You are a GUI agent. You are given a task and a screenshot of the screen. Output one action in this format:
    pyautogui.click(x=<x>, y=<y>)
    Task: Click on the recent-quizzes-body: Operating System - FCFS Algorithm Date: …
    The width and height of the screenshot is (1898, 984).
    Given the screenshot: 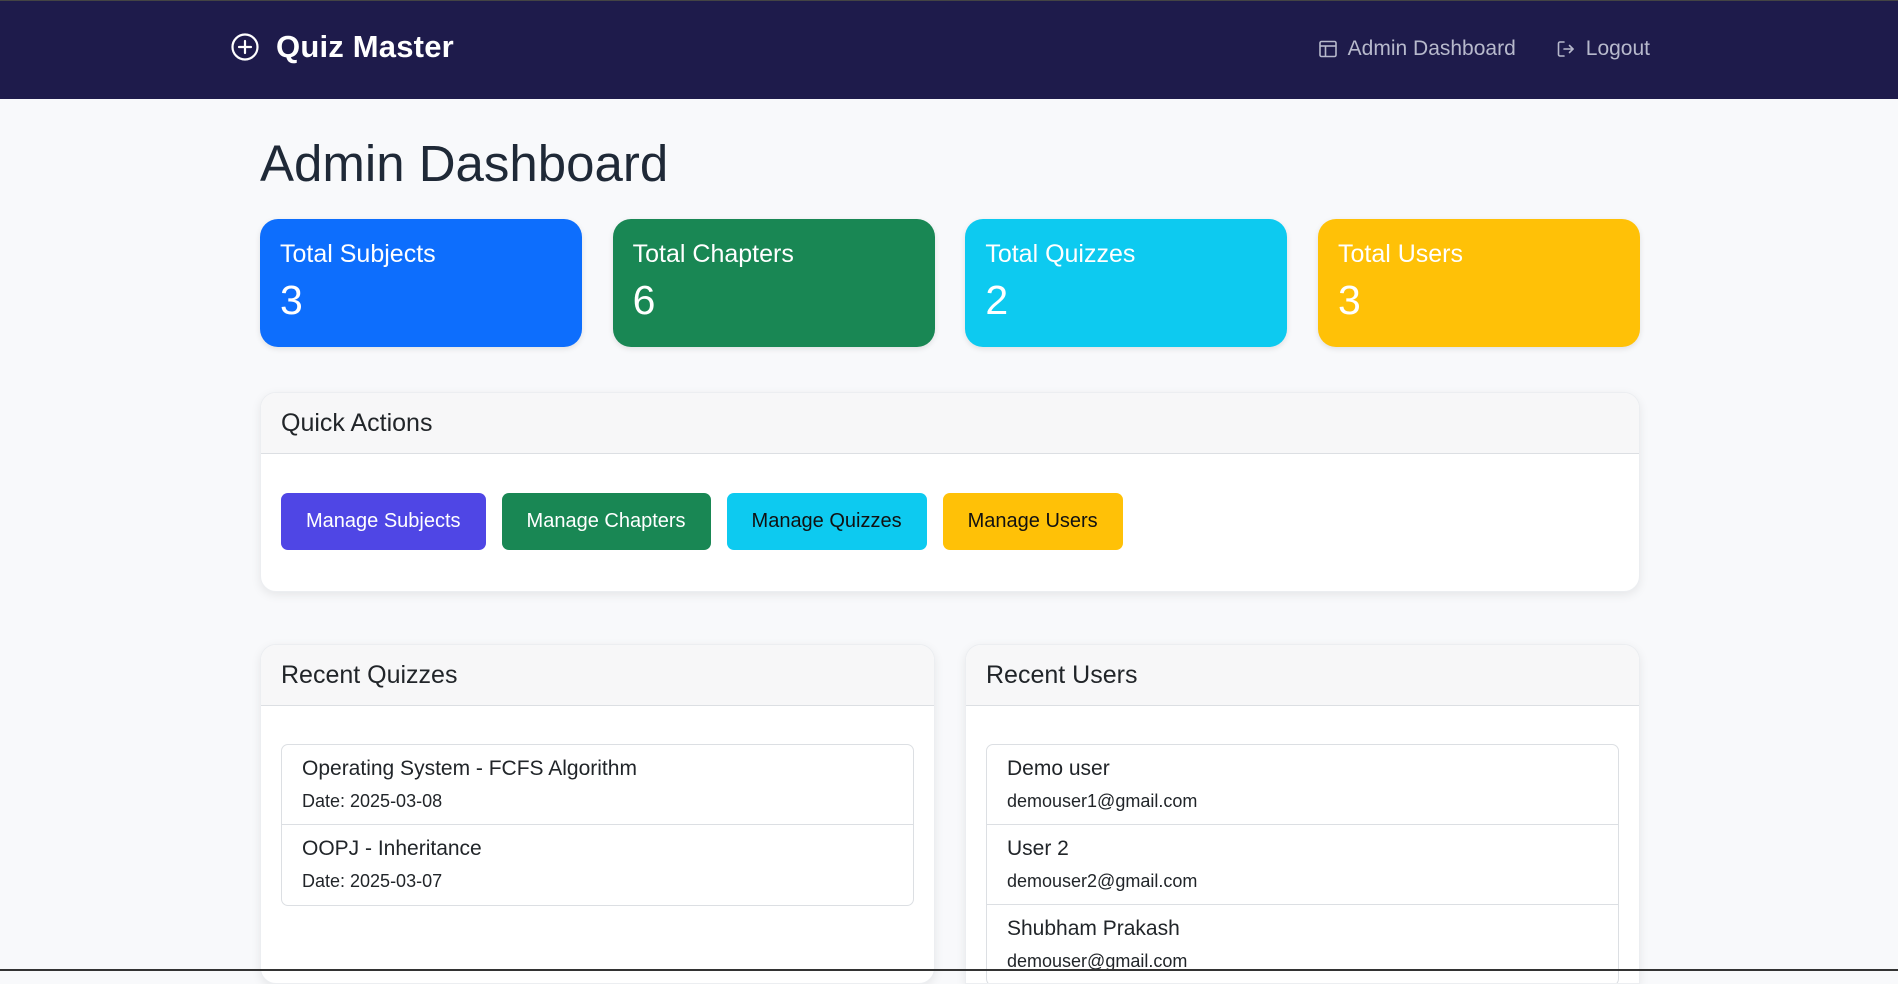 What is the action you would take?
    pyautogui.click(x=597, y=816)
    